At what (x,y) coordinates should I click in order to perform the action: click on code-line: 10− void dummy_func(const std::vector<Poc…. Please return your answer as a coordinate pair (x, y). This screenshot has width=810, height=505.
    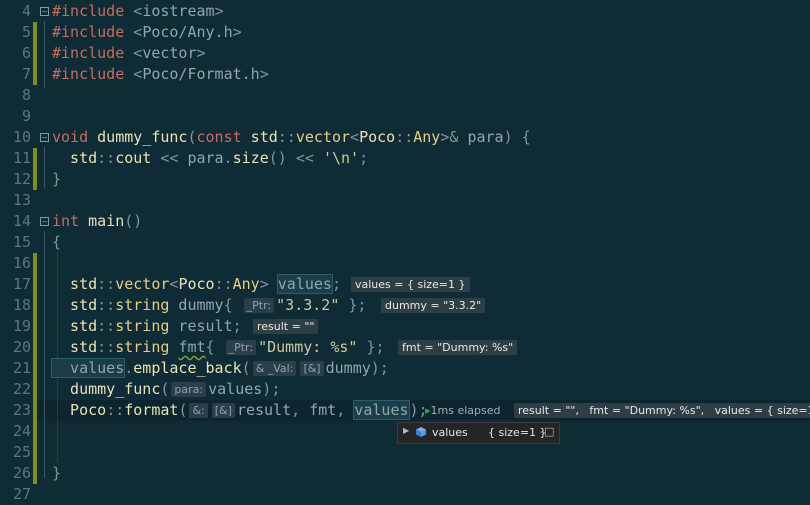
    Looking at the image, I should click on (405, 137).